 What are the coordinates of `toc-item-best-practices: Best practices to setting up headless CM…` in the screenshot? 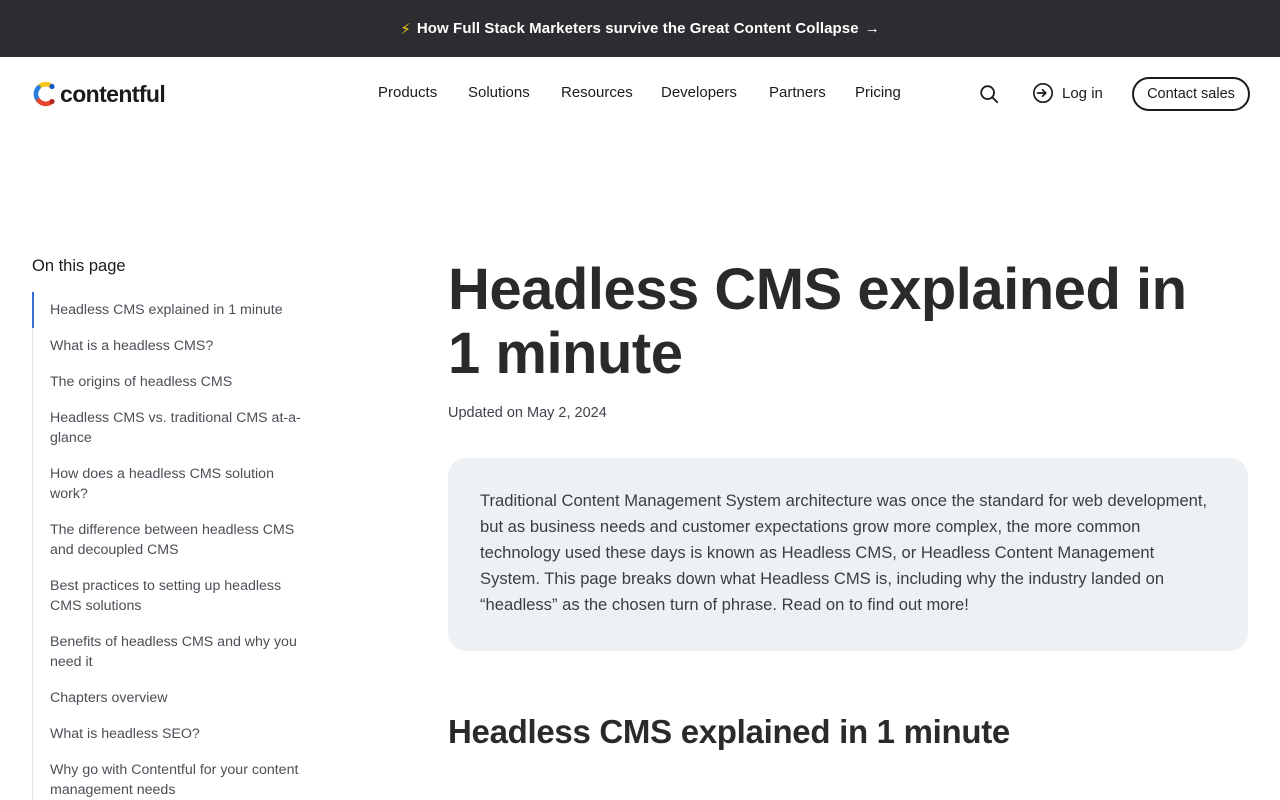 It's located at (172, 596).